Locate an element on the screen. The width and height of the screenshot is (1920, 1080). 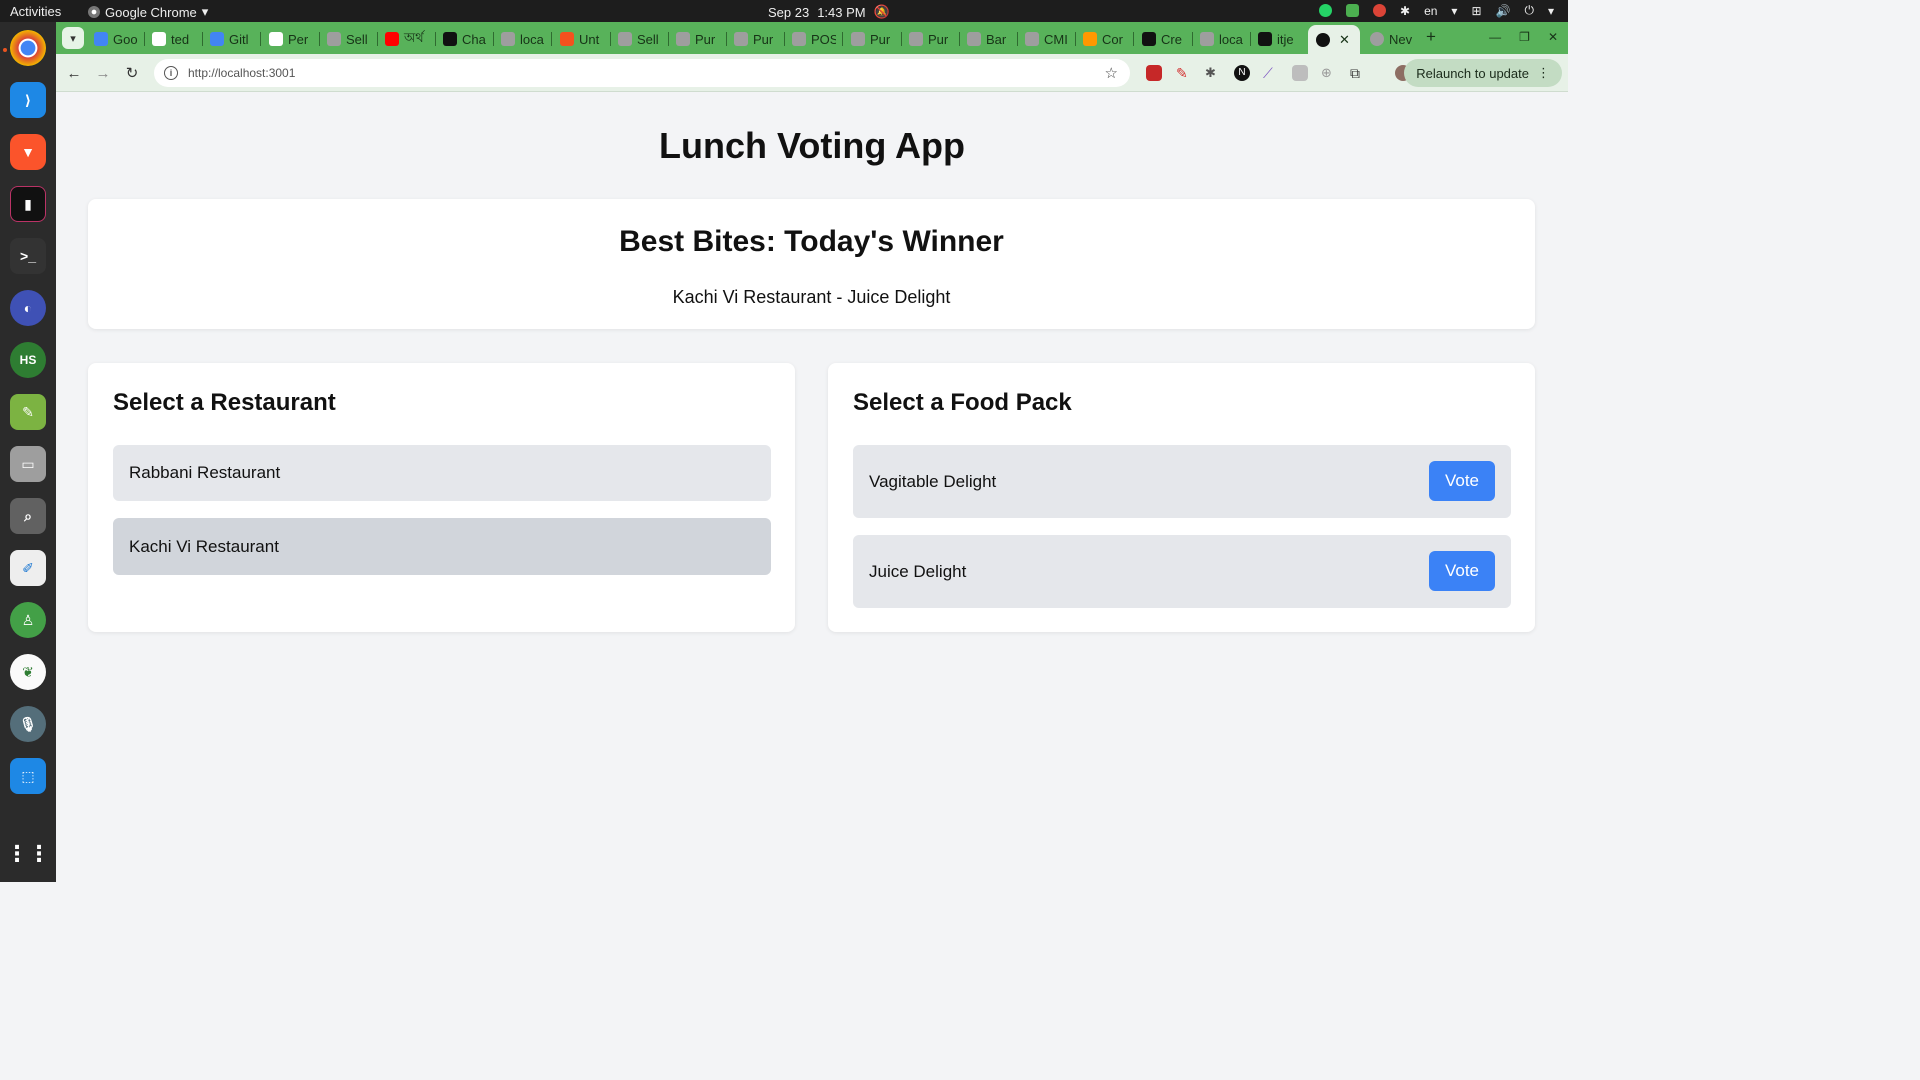
chevron-down-icon: ▾ is located at coordinates (205, 11).